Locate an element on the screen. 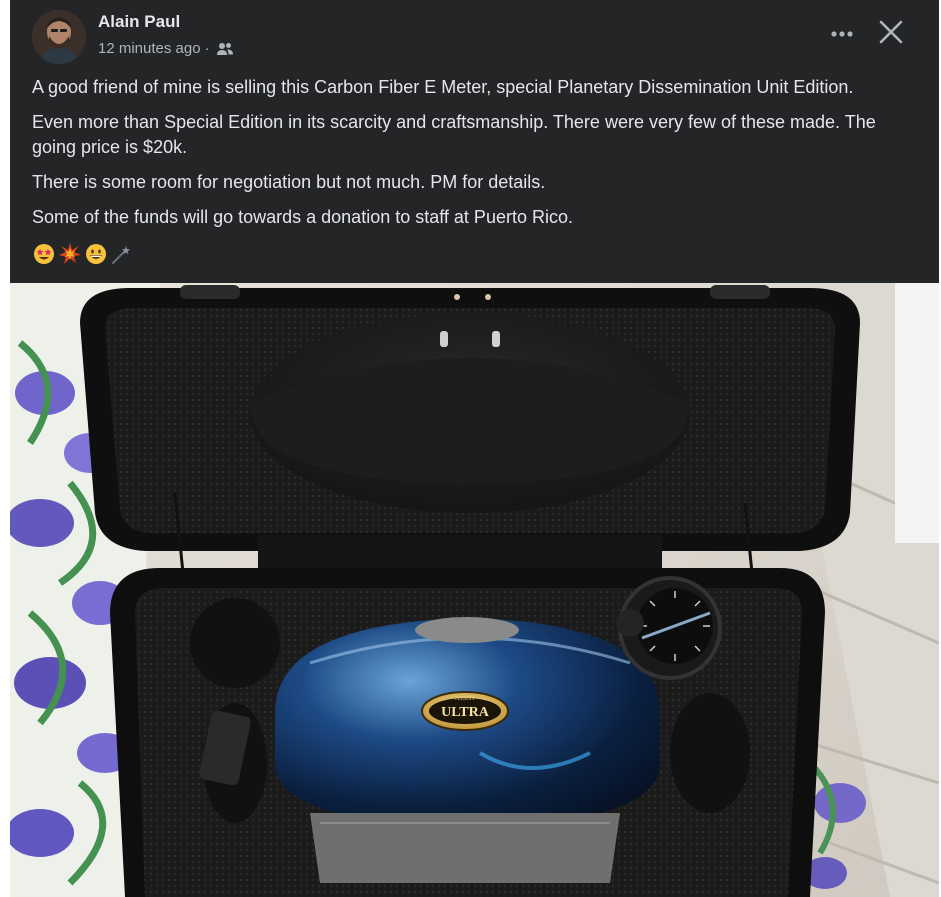  avatar-portrait is located at coordinates (59, 37).